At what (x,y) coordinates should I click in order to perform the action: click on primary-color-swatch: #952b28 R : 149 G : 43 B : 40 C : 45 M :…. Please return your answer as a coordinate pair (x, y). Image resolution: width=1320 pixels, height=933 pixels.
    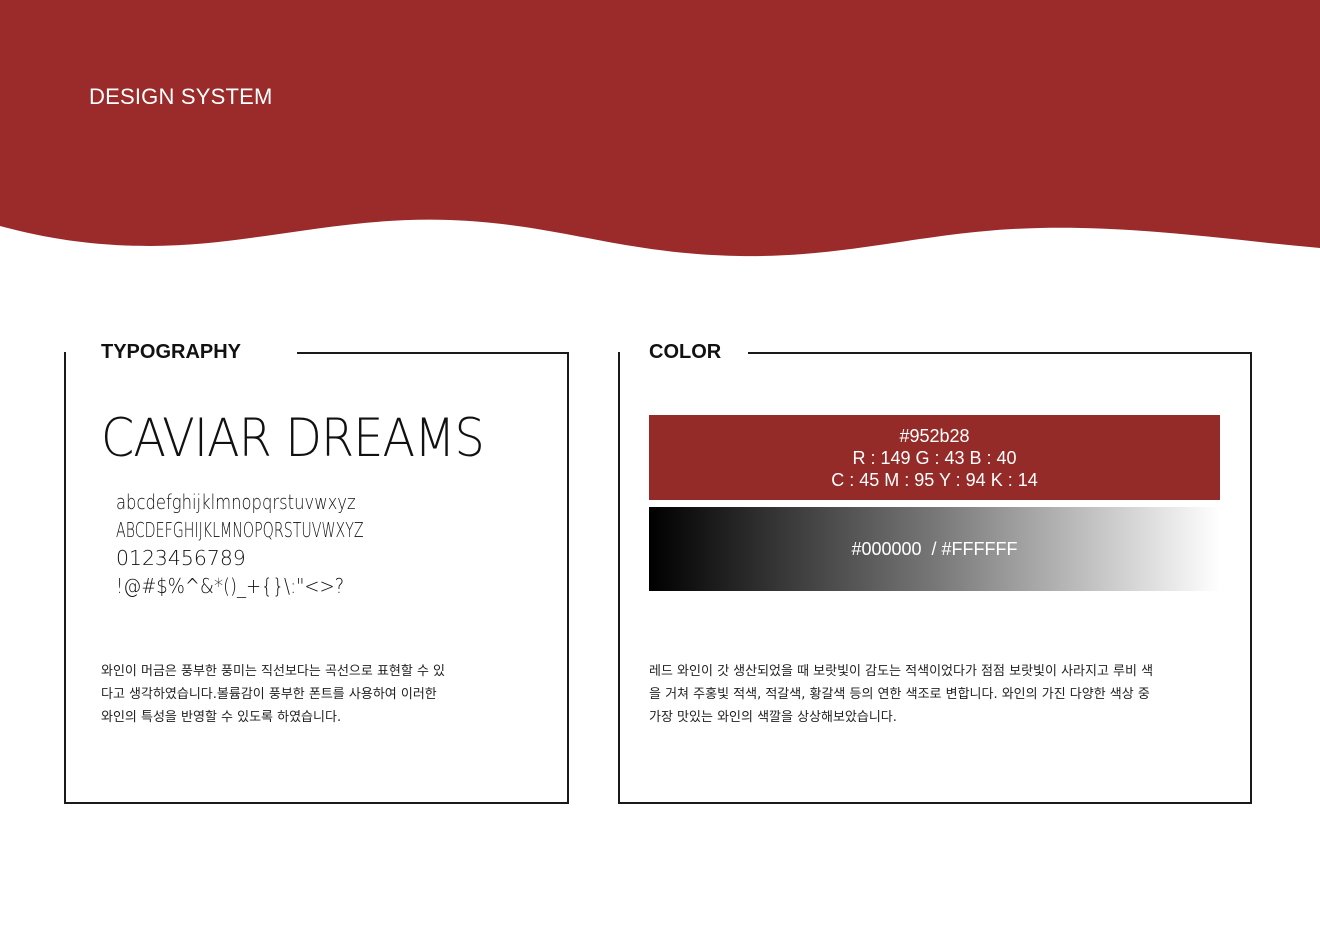
    Looking at the image, I should click on (934, 457).